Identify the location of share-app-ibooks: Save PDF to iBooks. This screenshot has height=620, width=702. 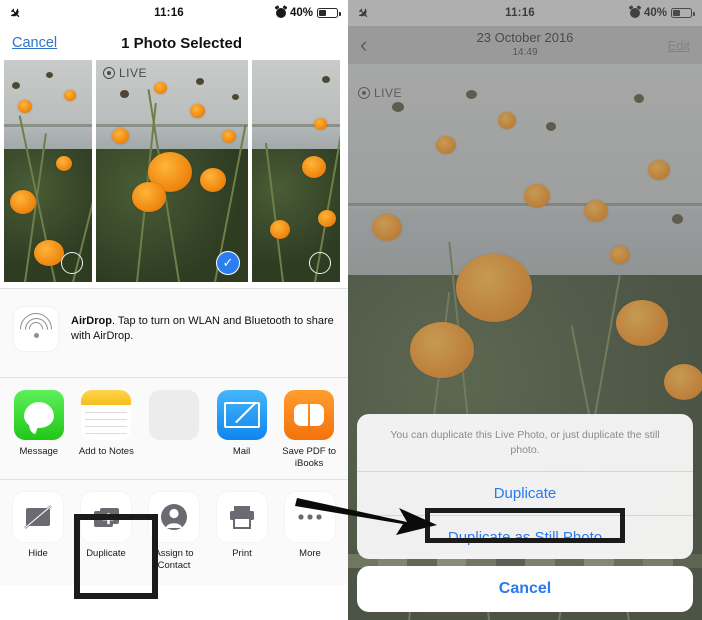
(309, 429).